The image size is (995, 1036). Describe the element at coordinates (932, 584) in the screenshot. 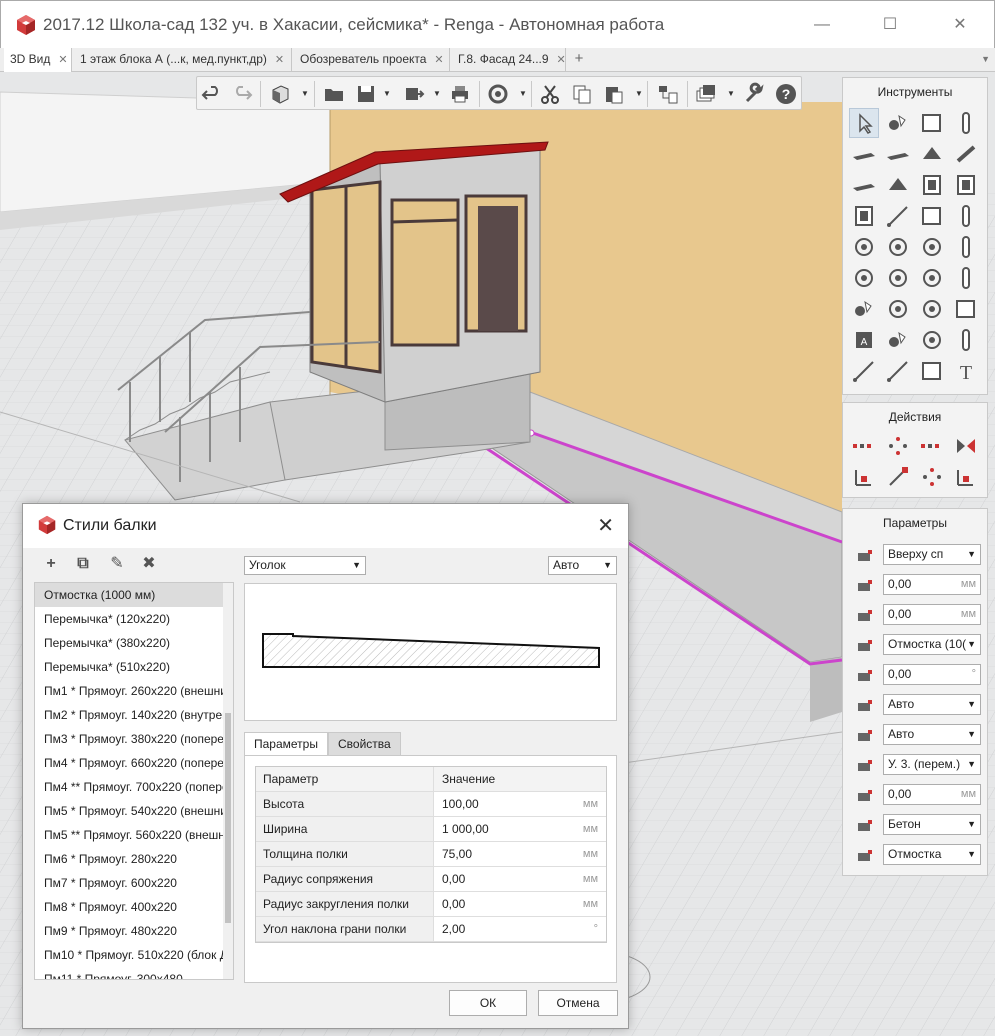

I see `param-input: 0,00 мм` at that location.